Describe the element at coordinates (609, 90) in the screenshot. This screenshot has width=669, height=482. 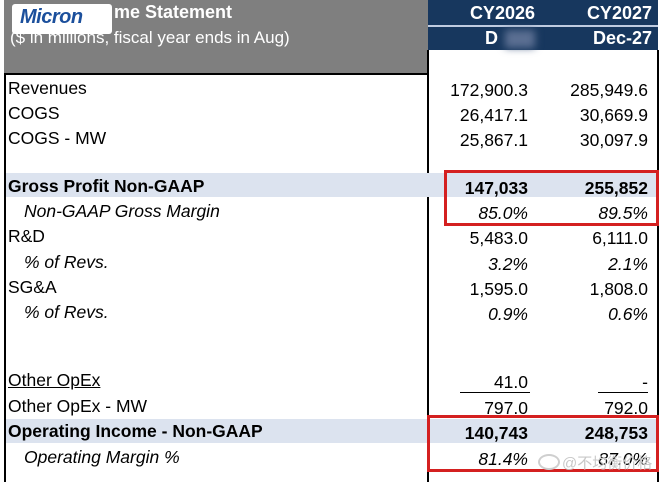
I see `cell-revenues-cy2027: 285,949.6` at that location.